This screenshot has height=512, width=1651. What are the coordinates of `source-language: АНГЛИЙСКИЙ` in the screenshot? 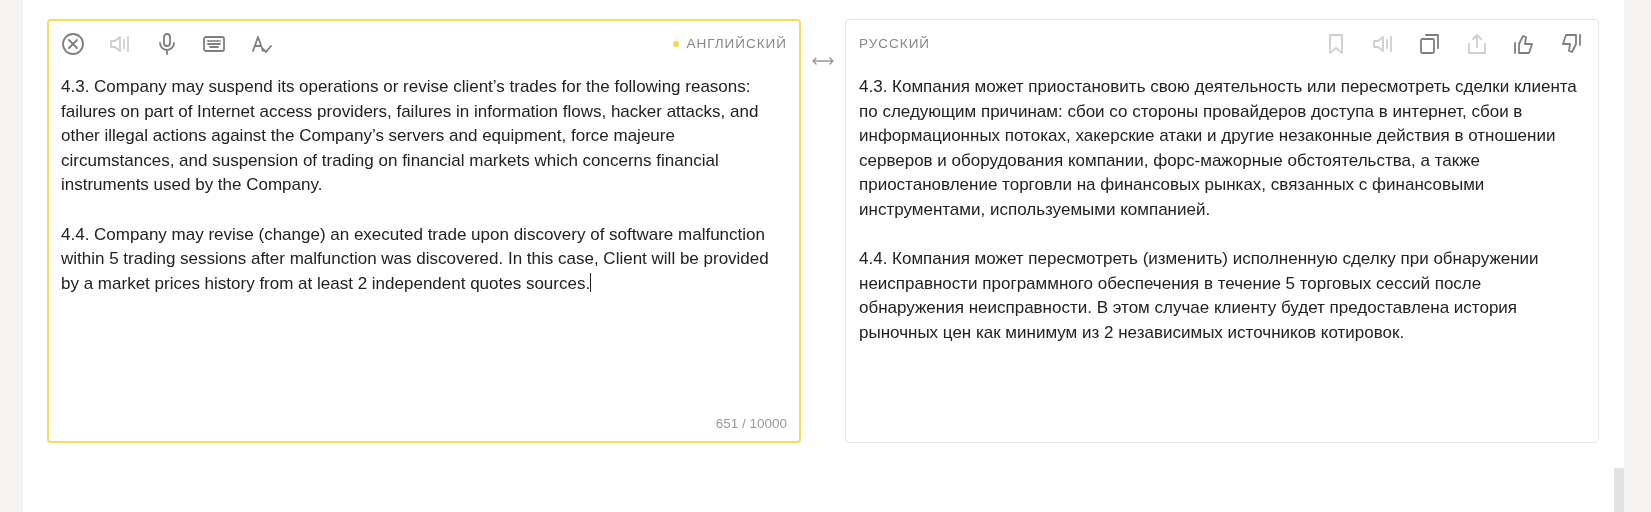 It's located at (736, 43).